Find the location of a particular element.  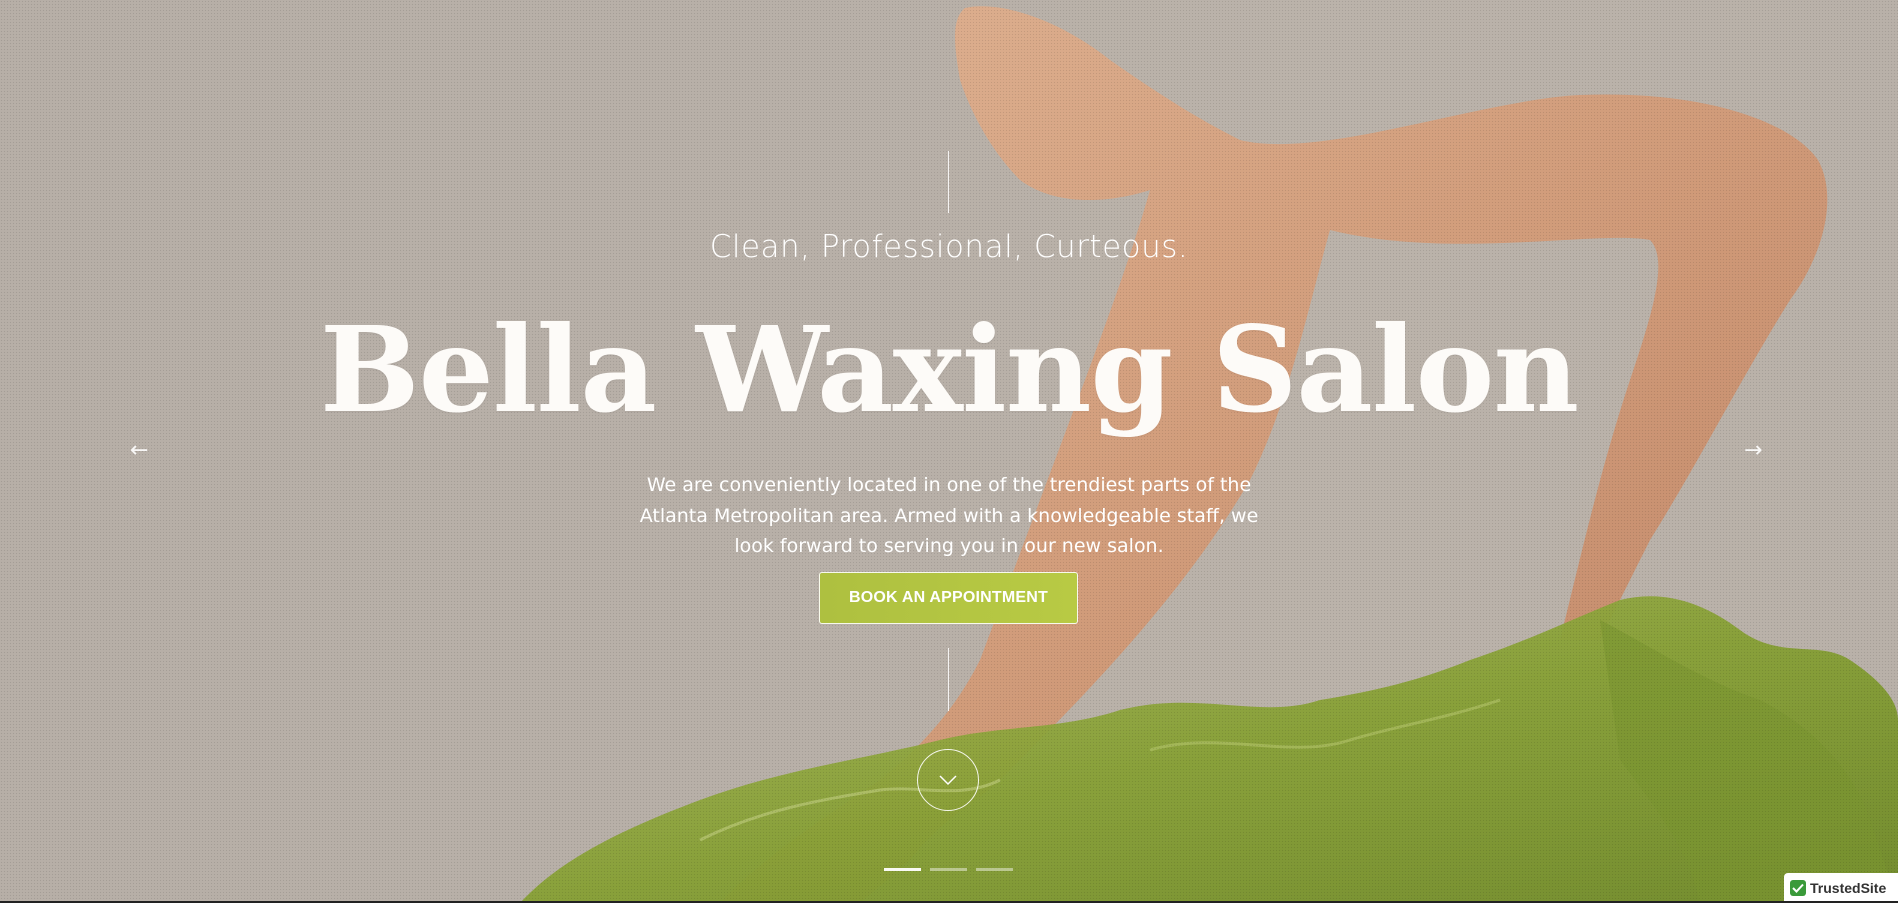

prev-slide-arrow-icon: ← is located at coordinates (139, 450).